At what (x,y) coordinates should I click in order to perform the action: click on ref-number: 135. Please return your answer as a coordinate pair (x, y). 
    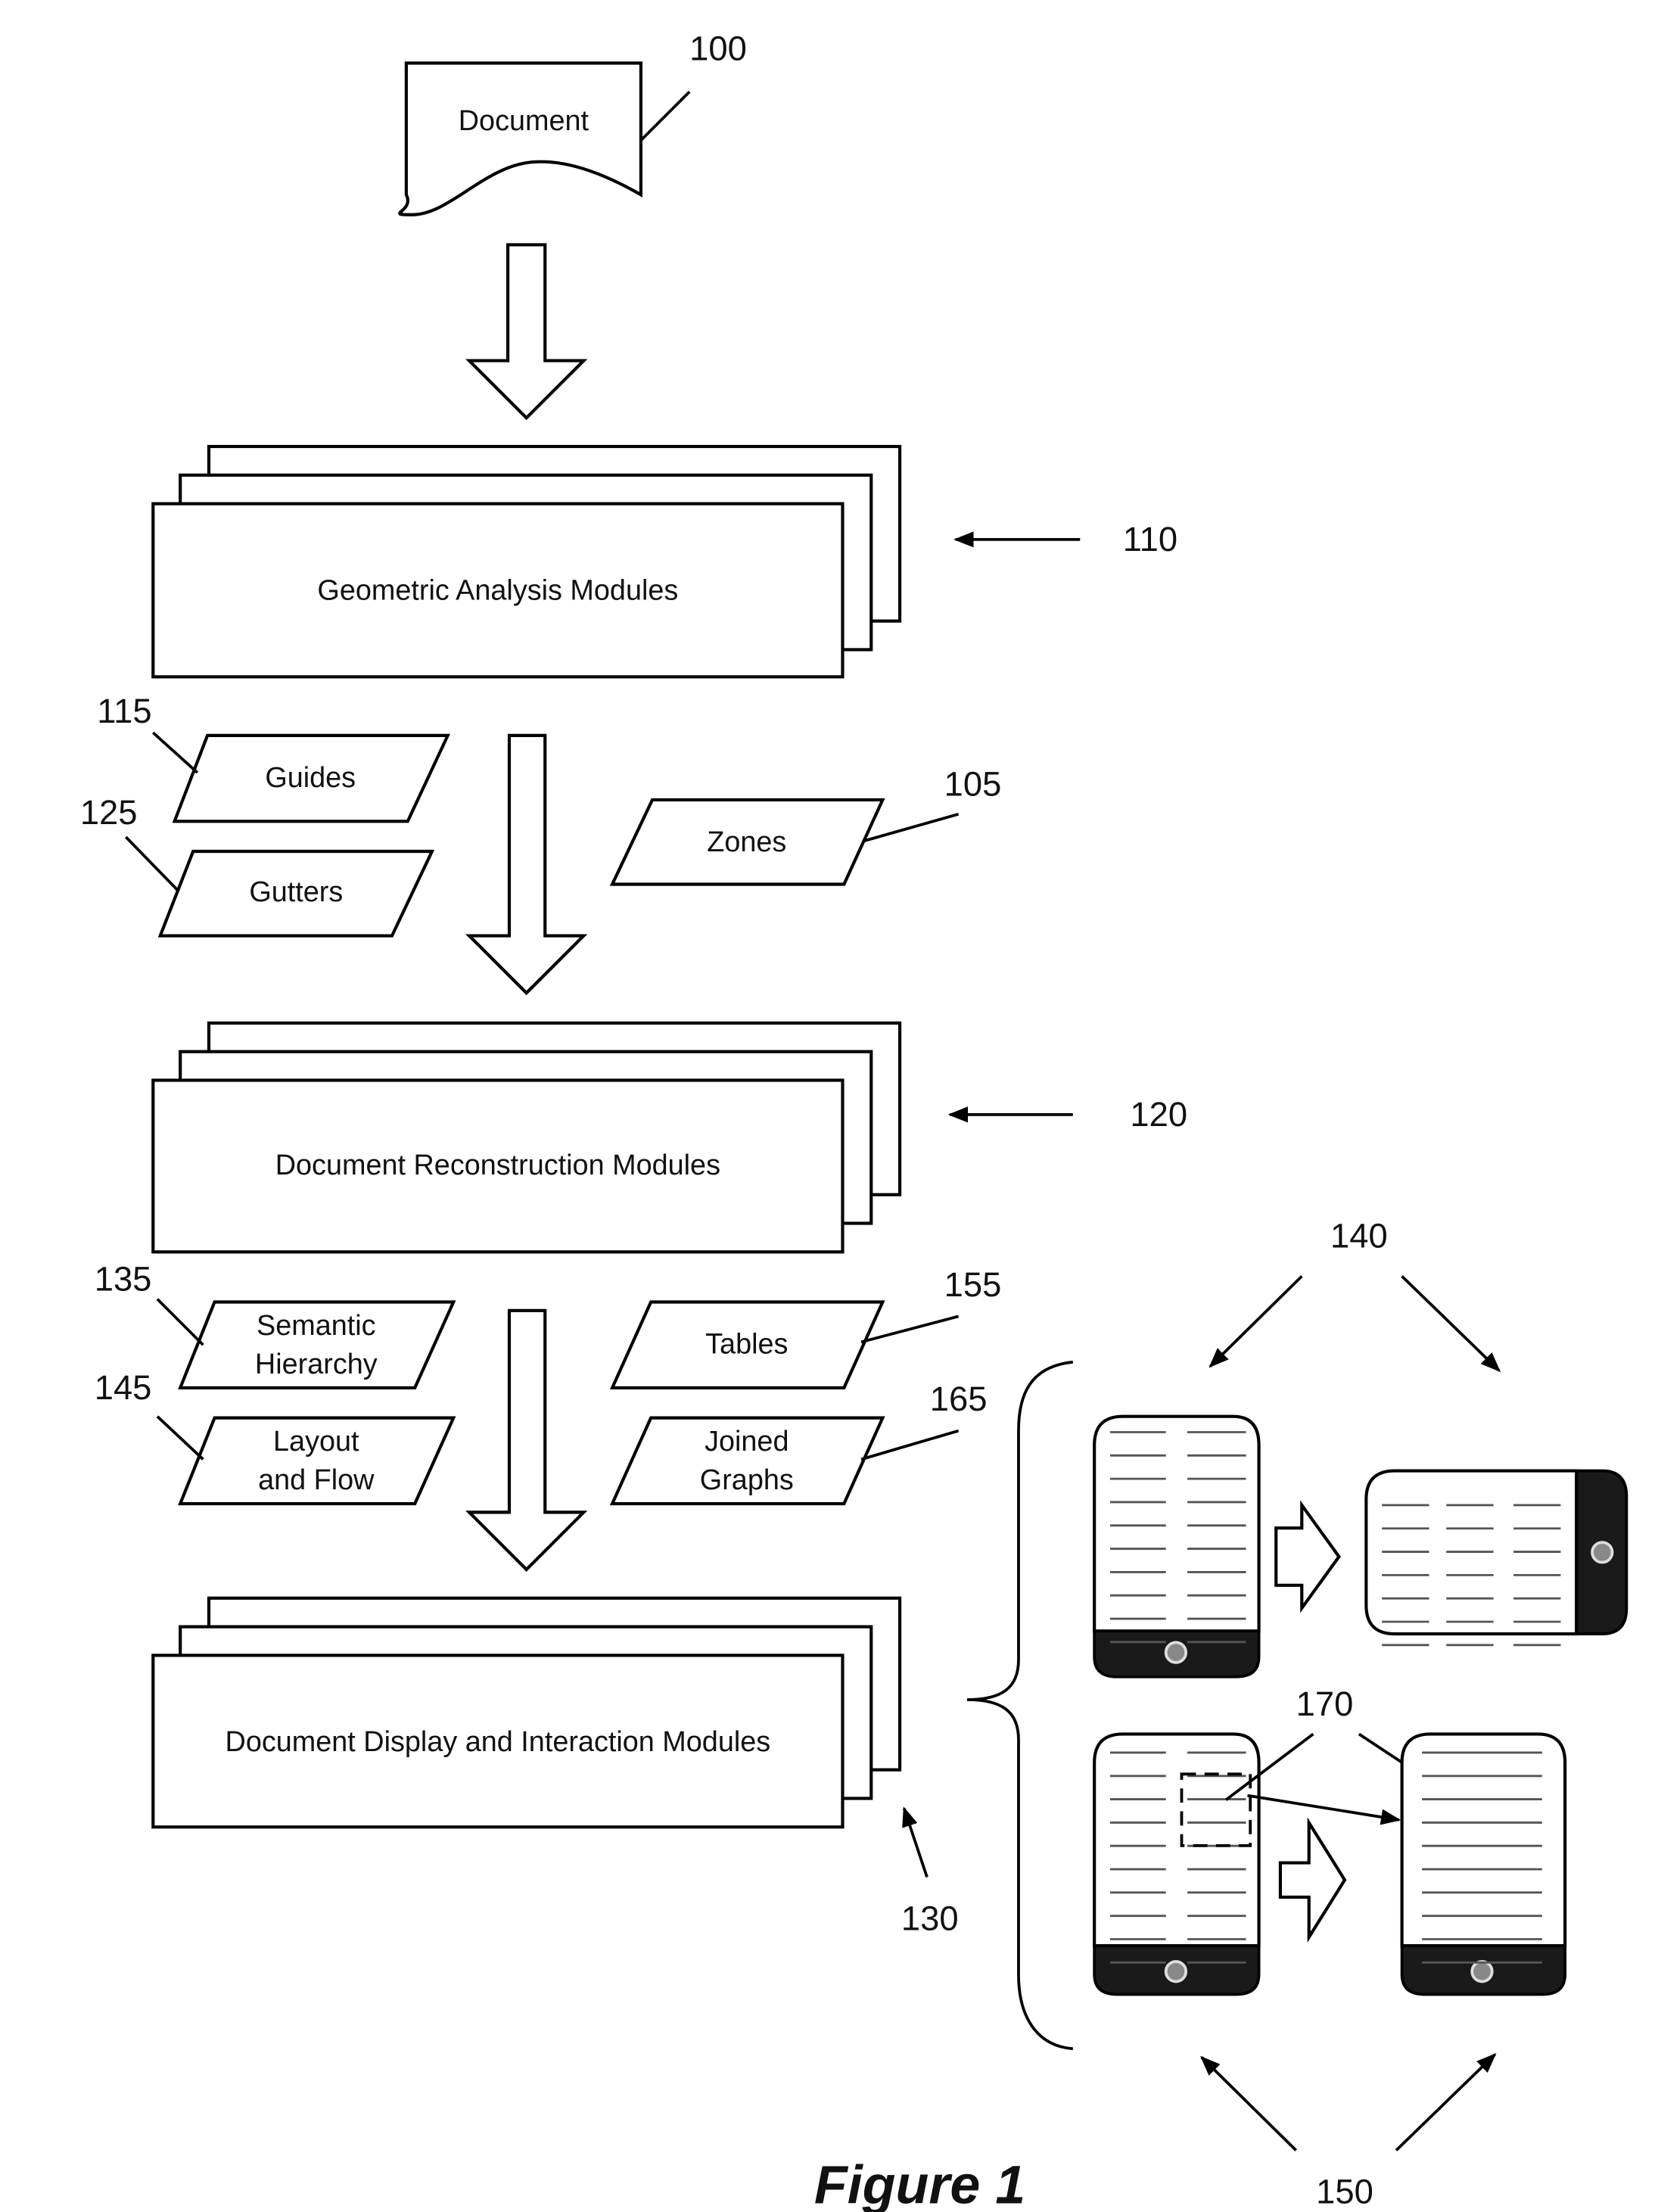
    Looking at the image, I should click on (124, 1278).